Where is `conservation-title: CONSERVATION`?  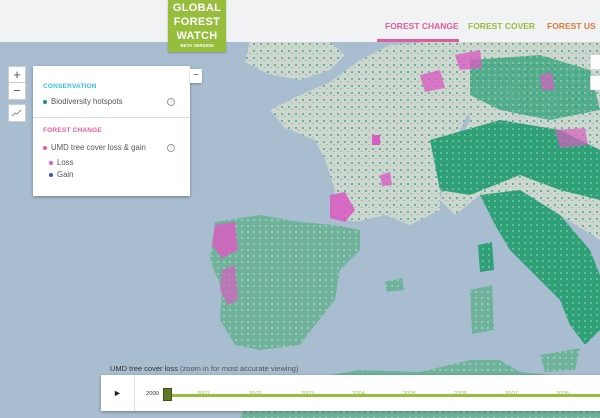
conservation-title: CONSERVATION is located at coordinates (70, 86).